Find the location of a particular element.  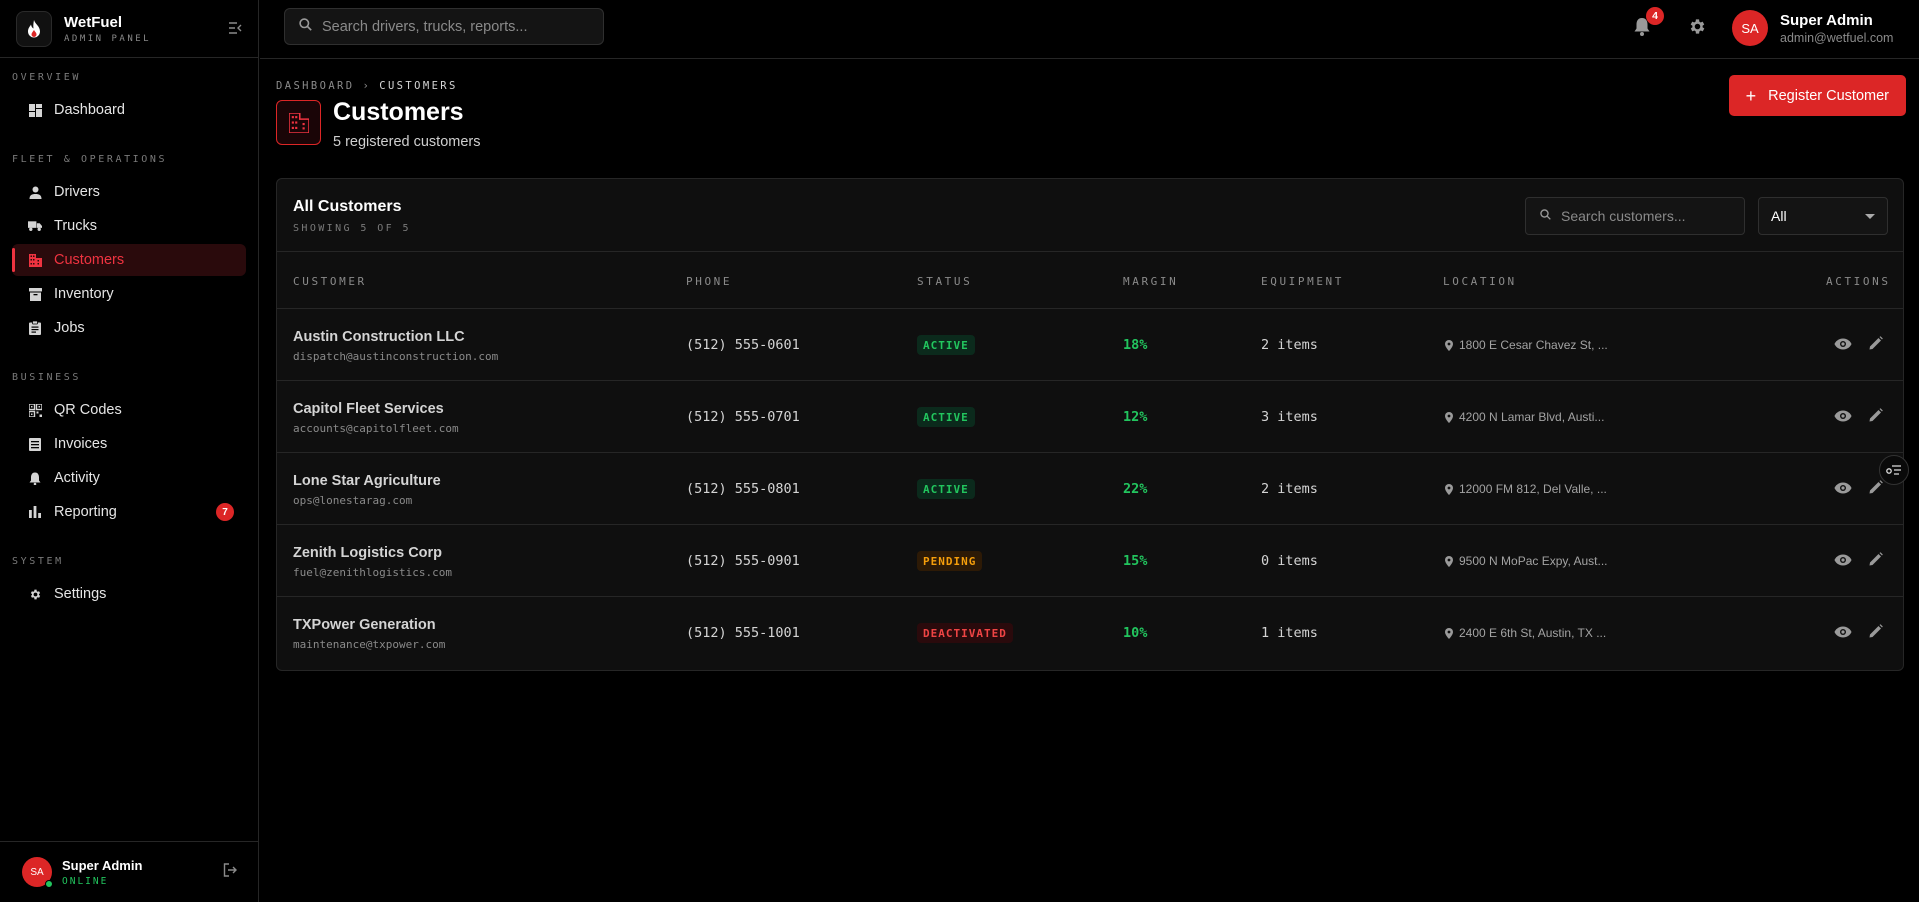

sidebar-item-label: Jobs is located at coordinates (69, 328).